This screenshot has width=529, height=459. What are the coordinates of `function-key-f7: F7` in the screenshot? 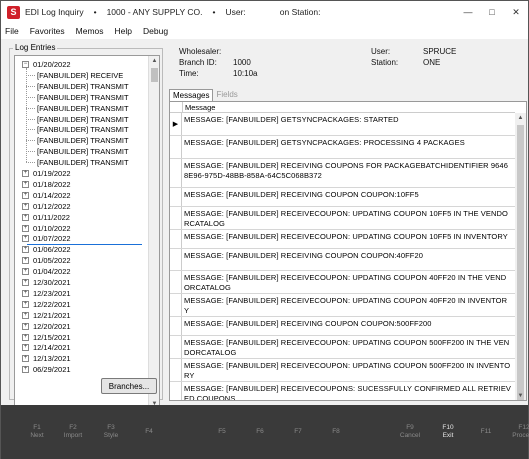 It's located at (298, 432).